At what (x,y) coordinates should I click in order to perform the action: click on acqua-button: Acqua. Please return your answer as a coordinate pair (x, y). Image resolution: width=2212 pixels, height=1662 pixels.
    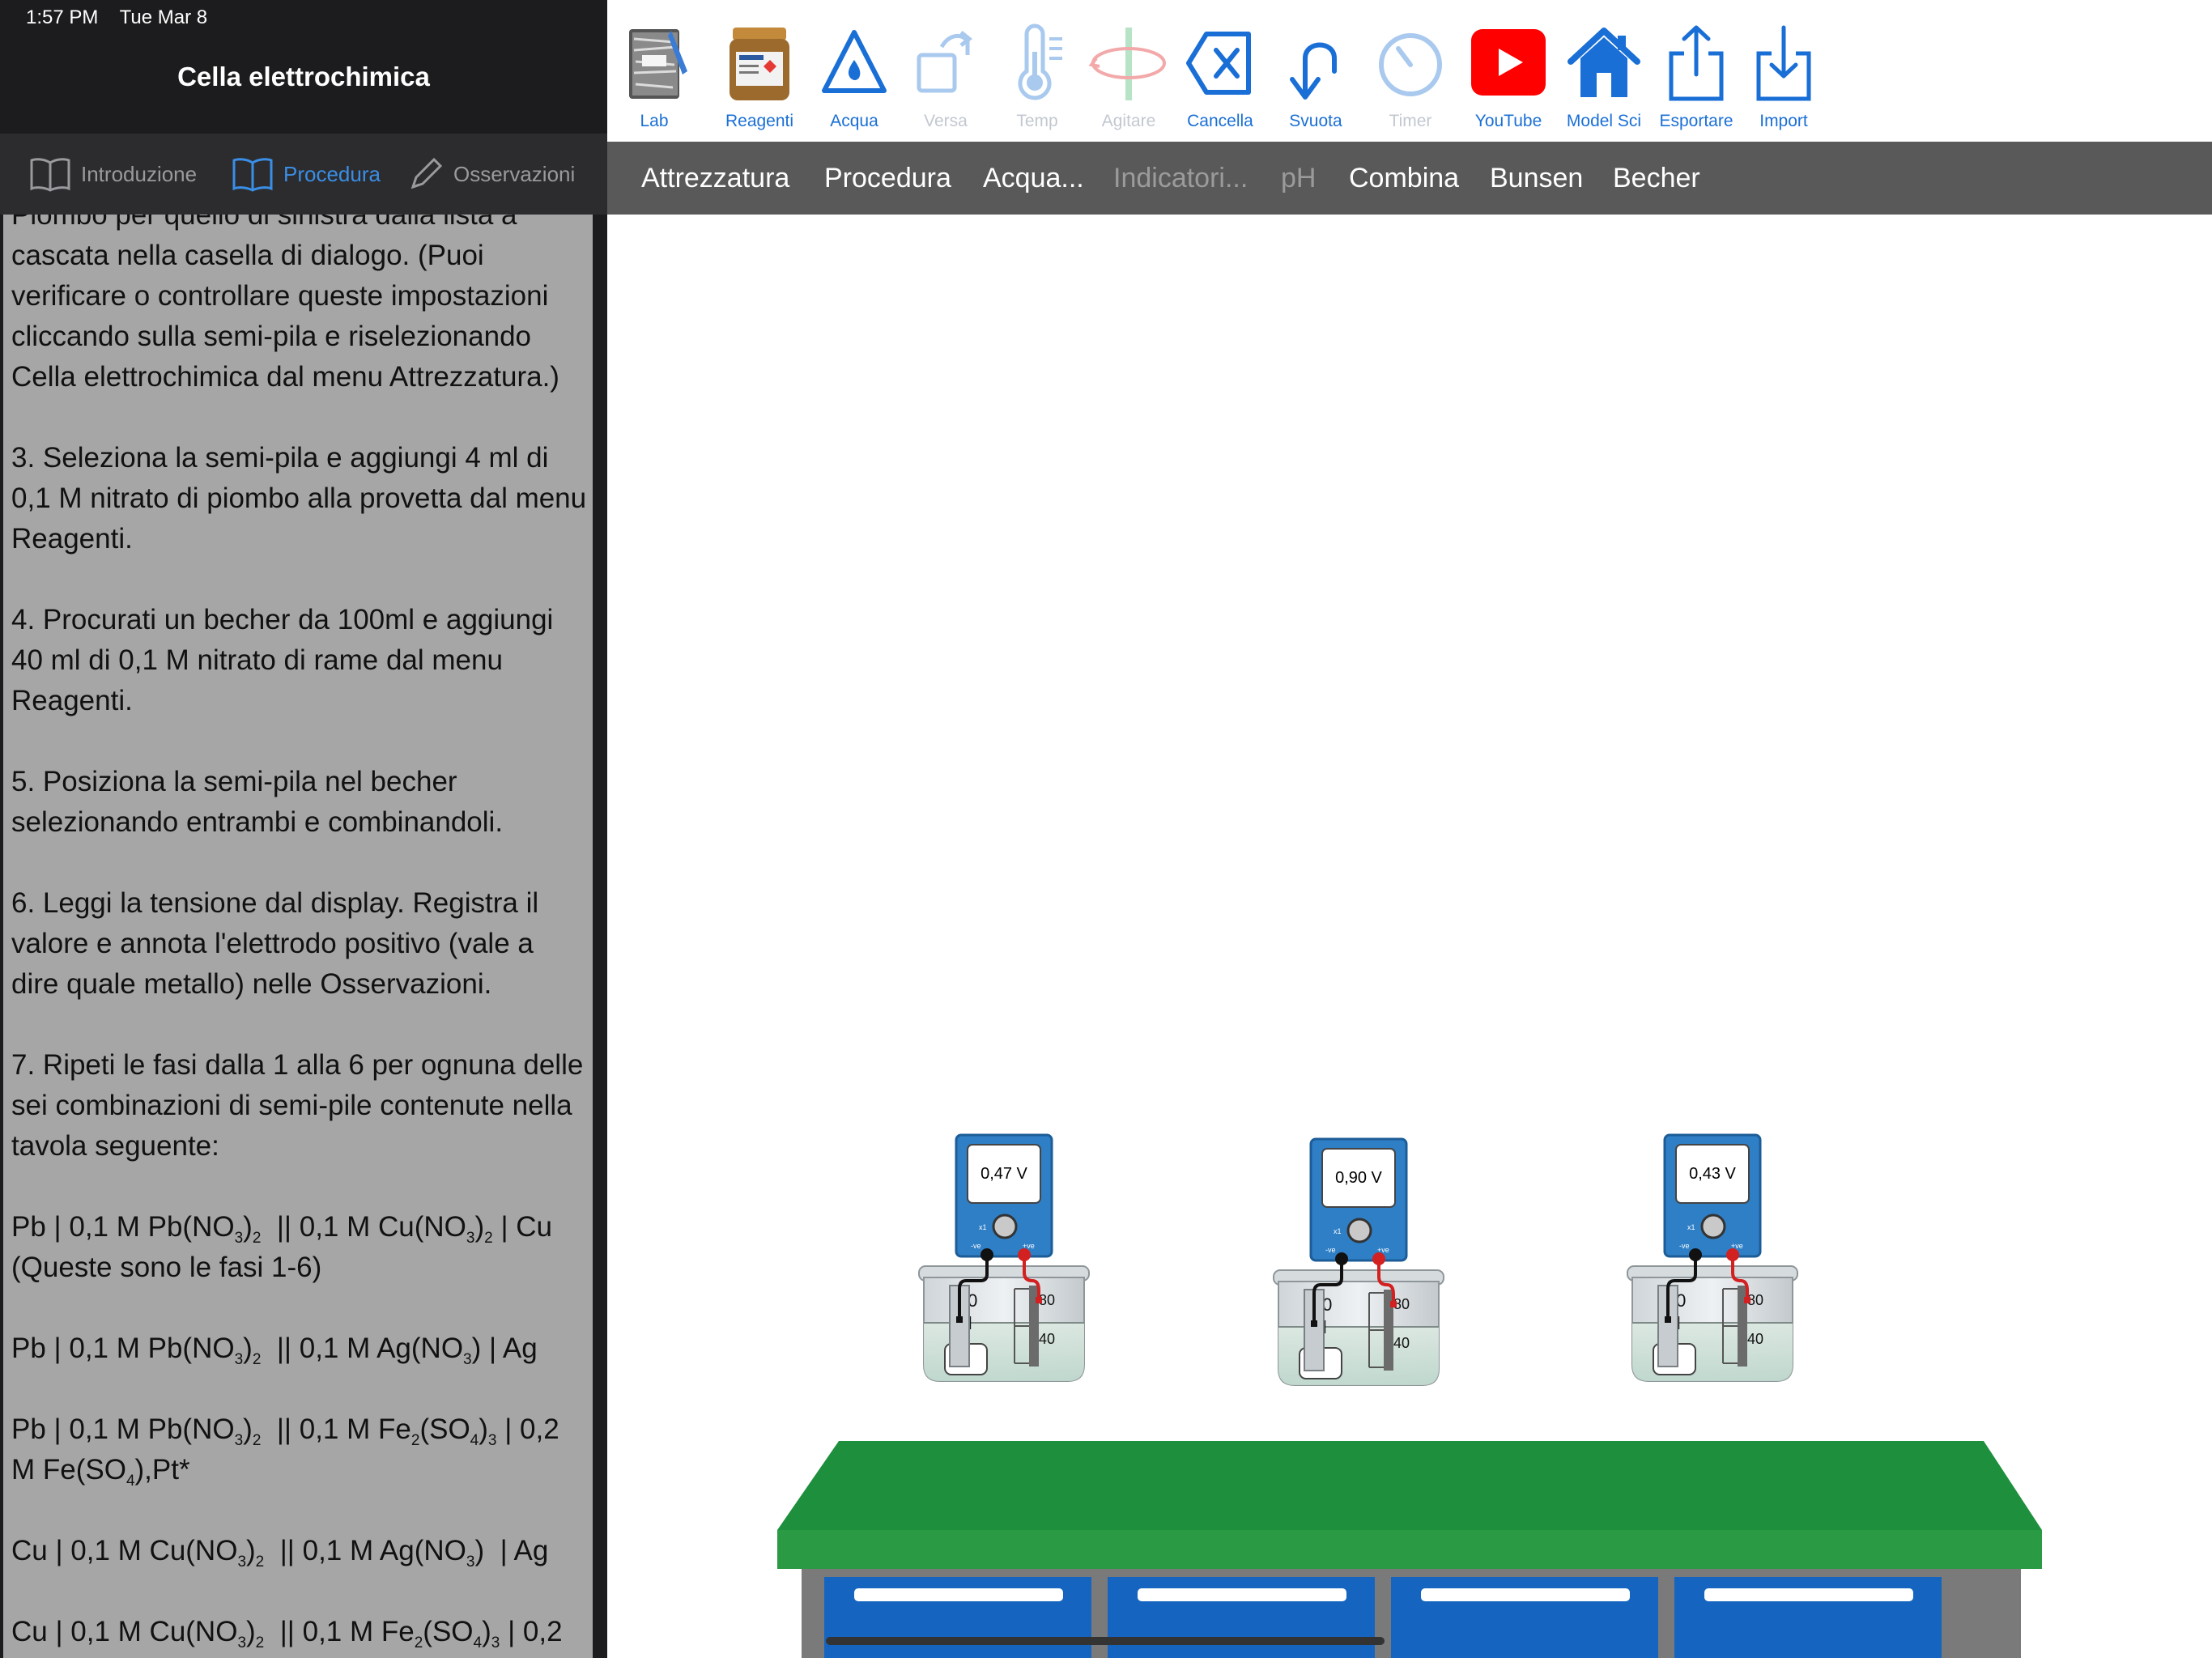
    Looking at the image, I should click on (854, 74).